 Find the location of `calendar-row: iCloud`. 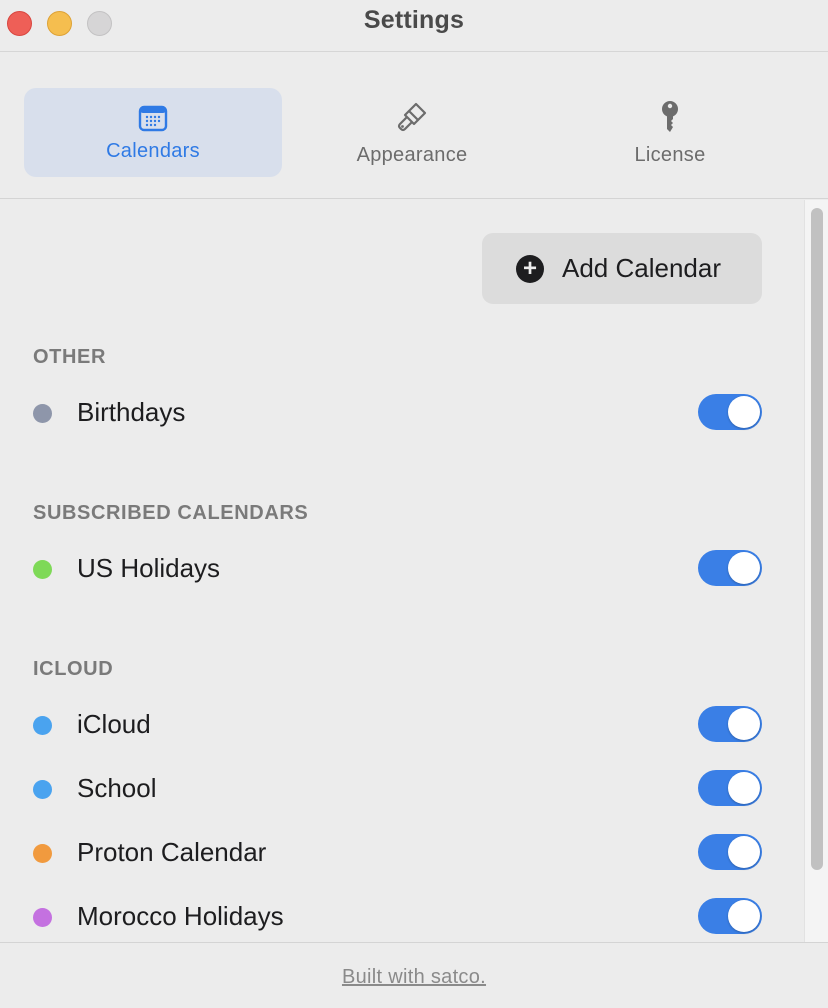

calendar-row: iCloud is located at coordinates (400, 725).